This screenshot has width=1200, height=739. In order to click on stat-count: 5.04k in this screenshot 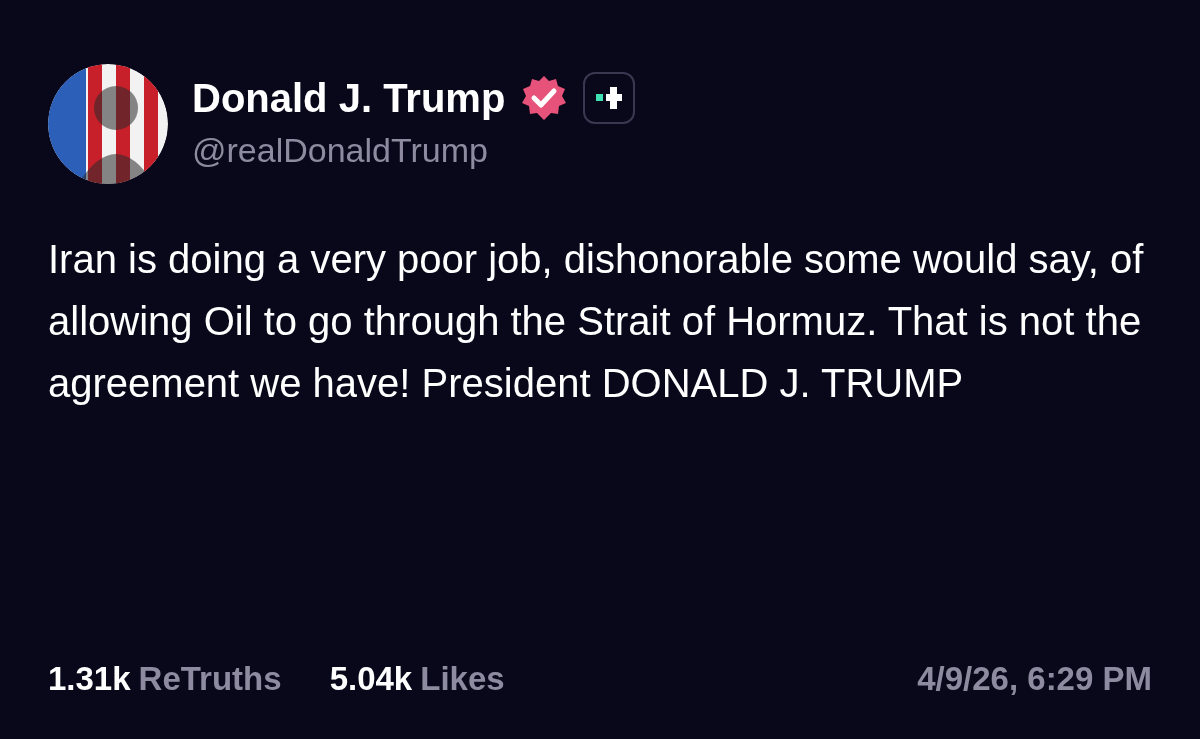, I will do `click(371, 678)`.